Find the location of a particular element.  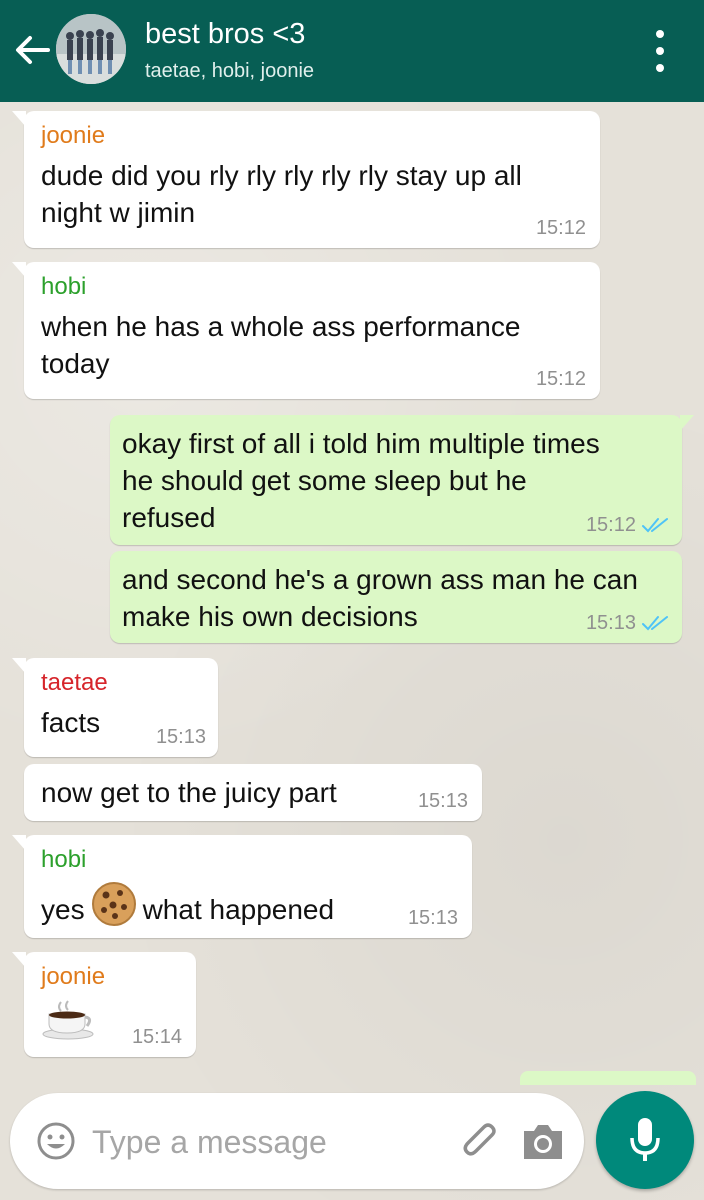

paperclip-icon is located at coordinates (478, 1141).